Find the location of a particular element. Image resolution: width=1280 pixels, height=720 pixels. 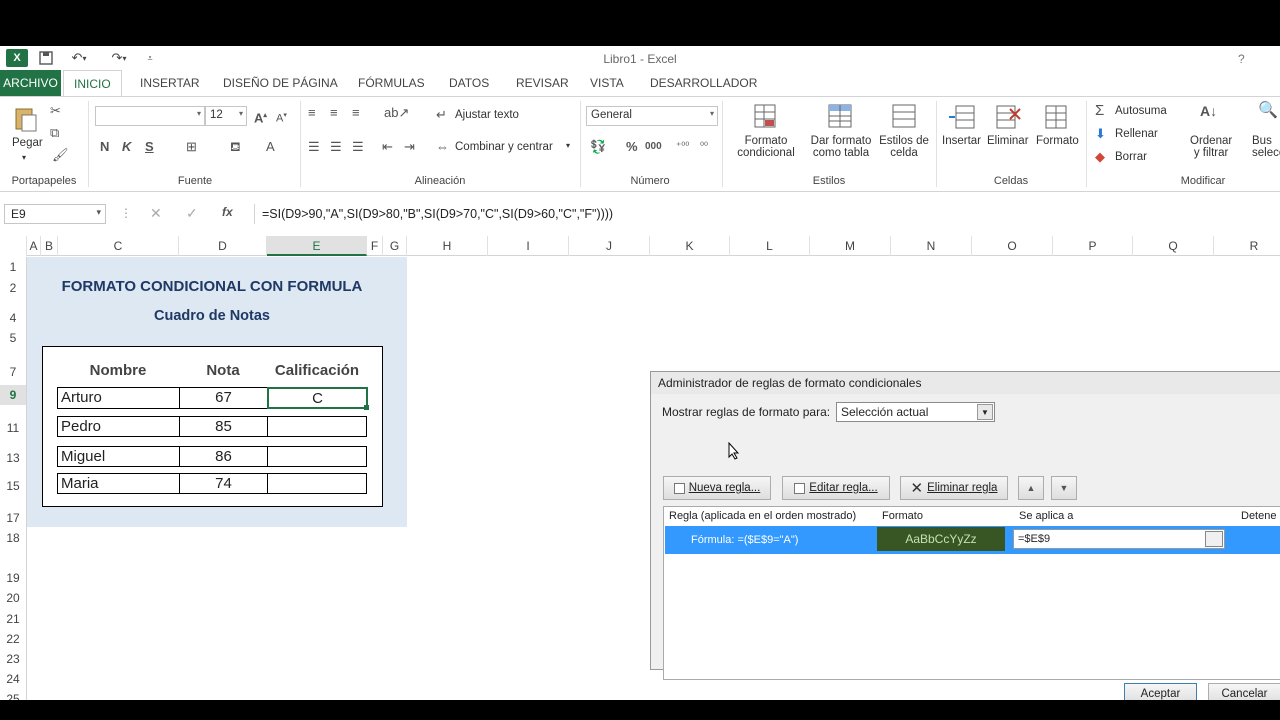

align-bottom-icon: ≡ is located at coordinates (356, 113).